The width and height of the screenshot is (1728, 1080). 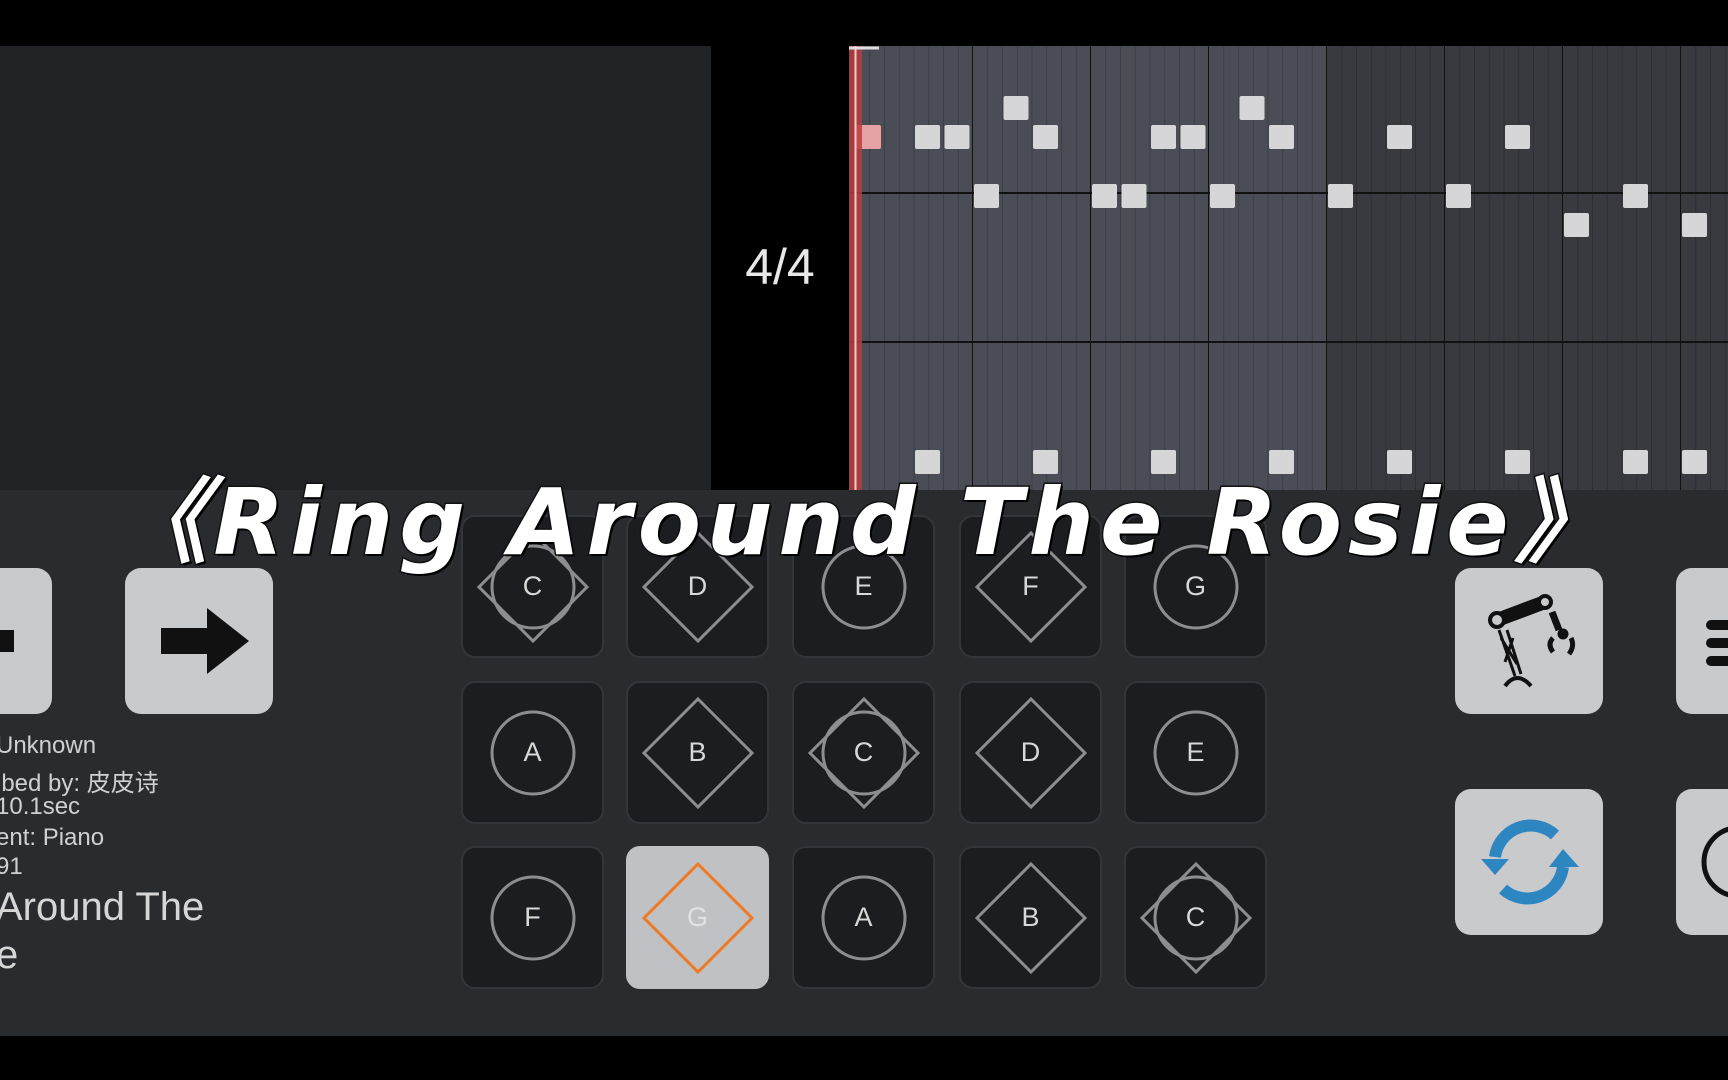 I want to click on robot-arm-icon, so click(x=1532, y=641).